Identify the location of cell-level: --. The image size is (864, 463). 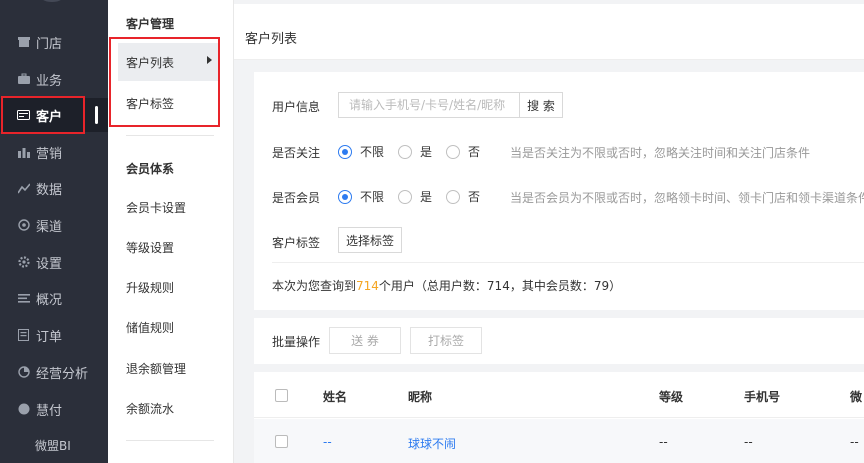
(663, 442).